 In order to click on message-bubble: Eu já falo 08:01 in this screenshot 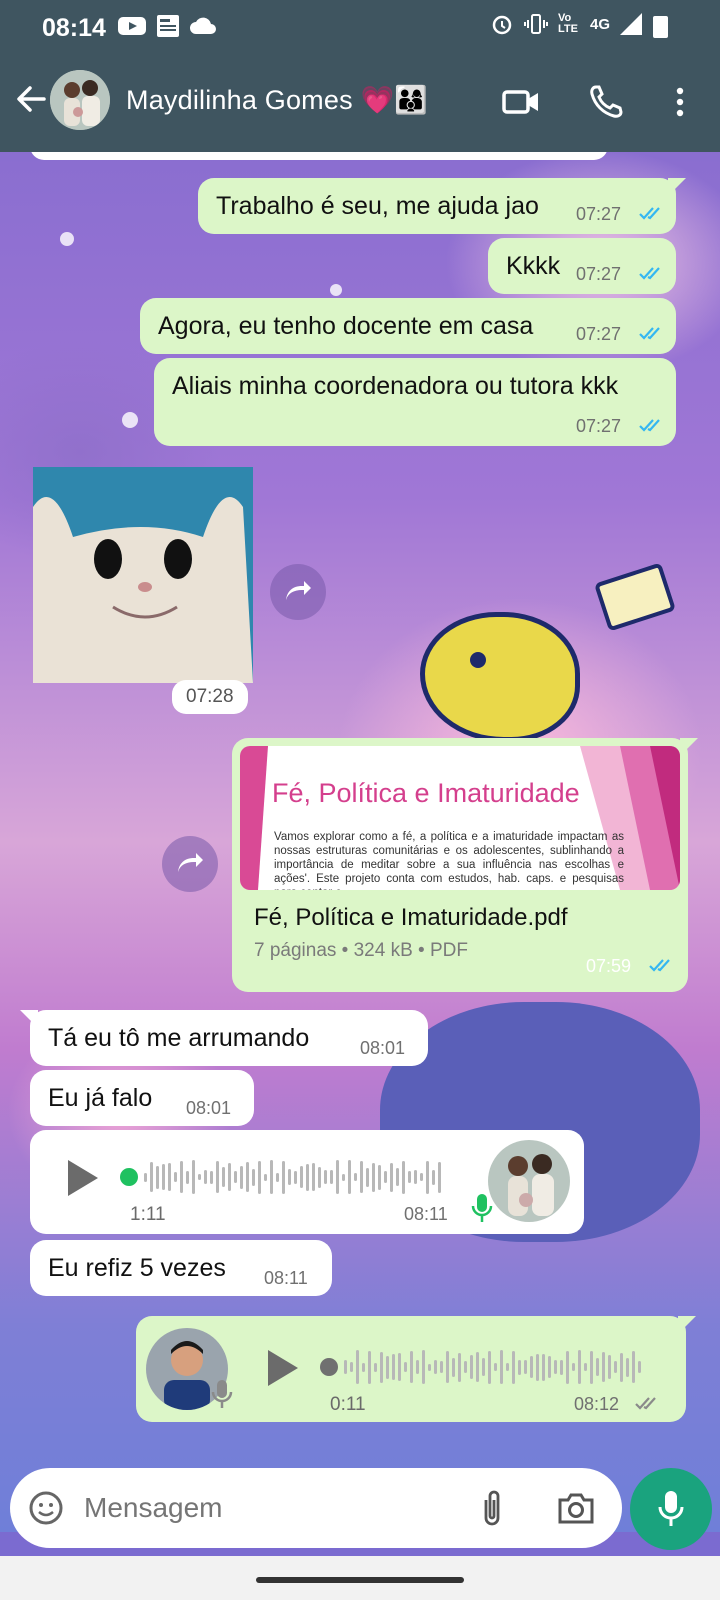, I will do `click(142, 1098)`.